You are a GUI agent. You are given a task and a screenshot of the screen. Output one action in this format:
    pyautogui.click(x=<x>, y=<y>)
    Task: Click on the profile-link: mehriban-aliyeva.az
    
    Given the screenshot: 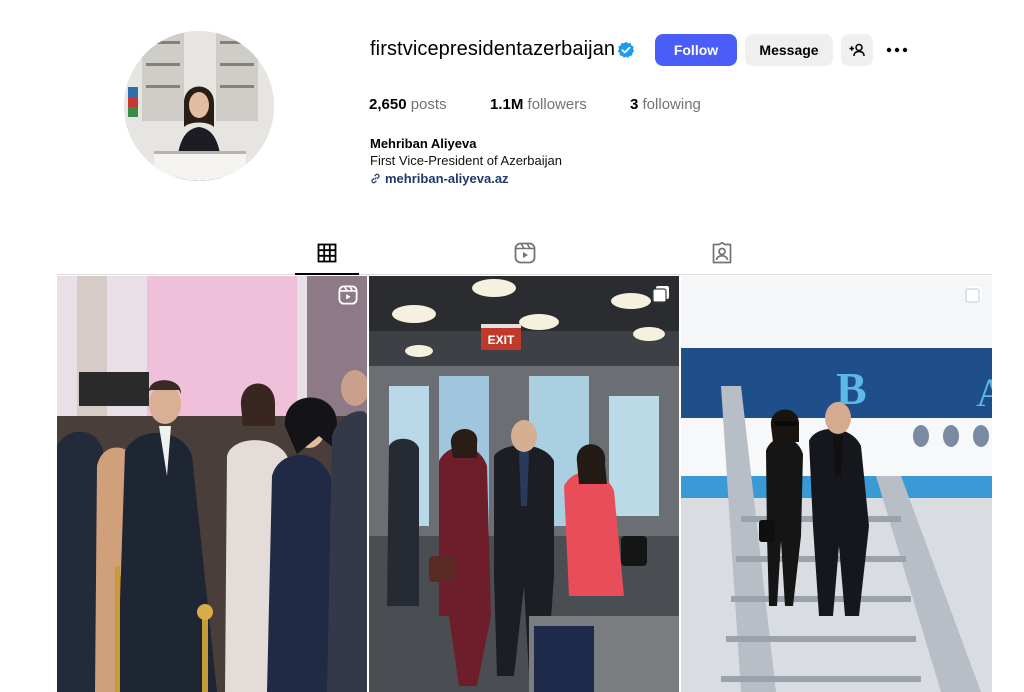 What is the action you would take?
    pyautogui.click(x=439, y=178)
    